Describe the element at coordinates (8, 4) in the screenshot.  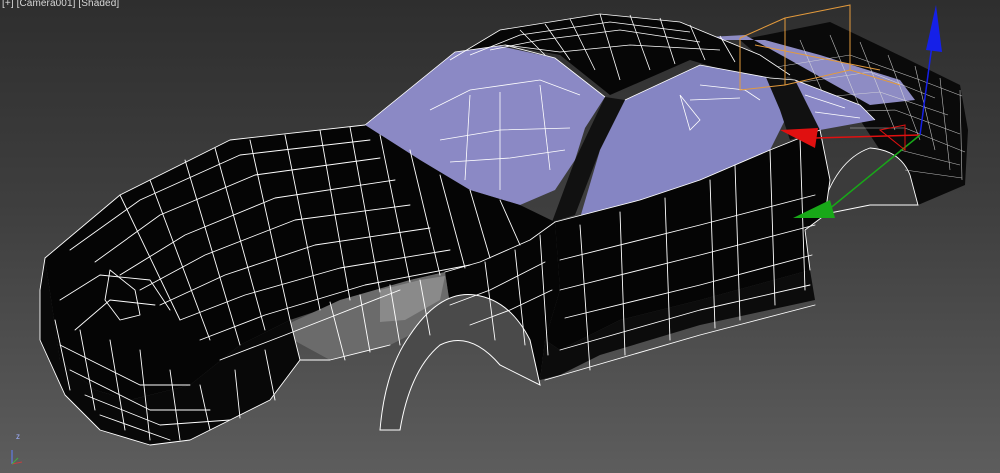
I see `viewport-menu-label: [+]` at that location.